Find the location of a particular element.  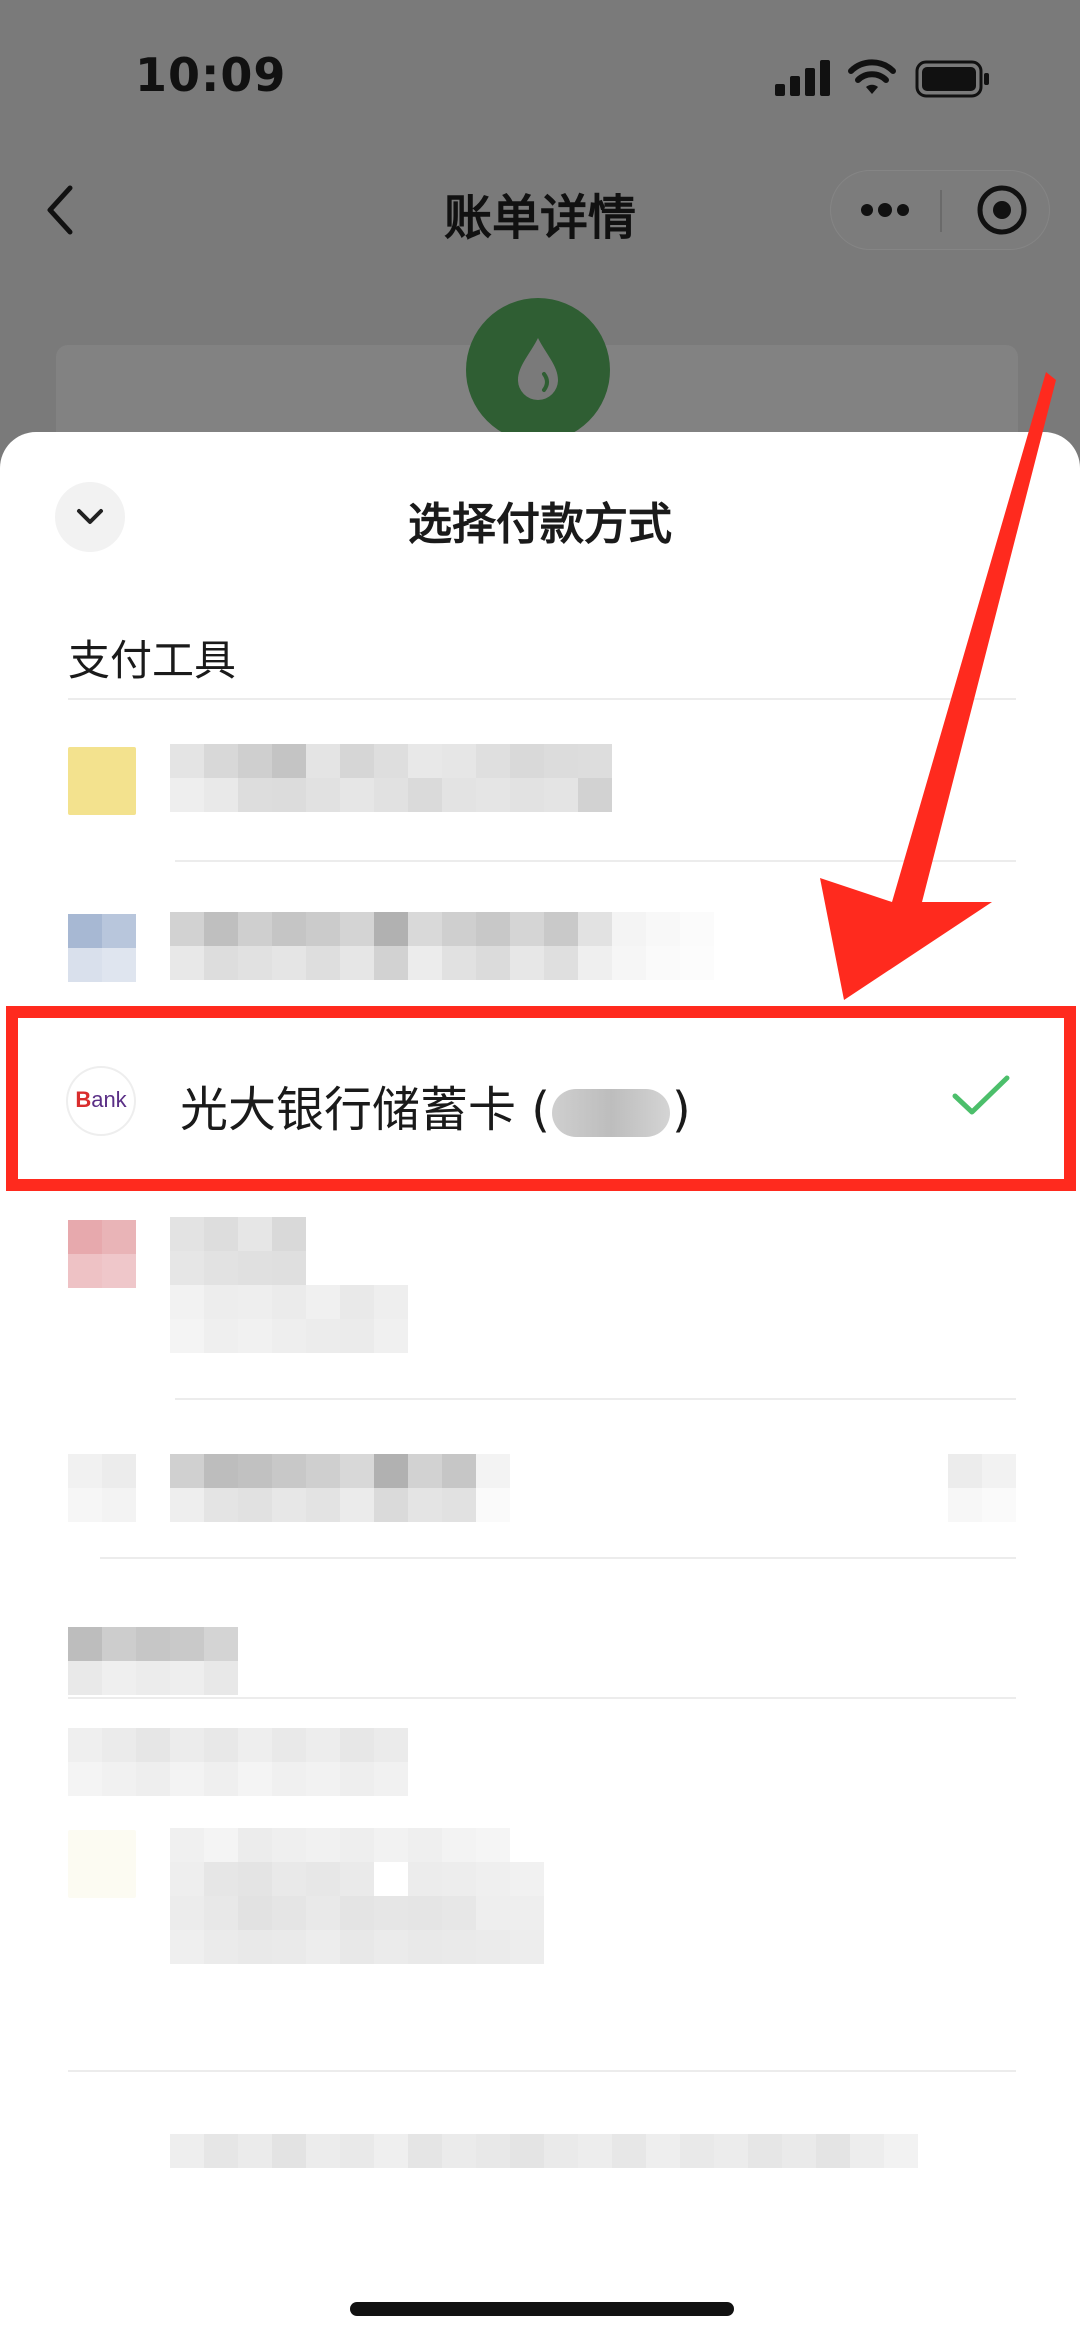

target-icon is located at coordinates (1002, 210).